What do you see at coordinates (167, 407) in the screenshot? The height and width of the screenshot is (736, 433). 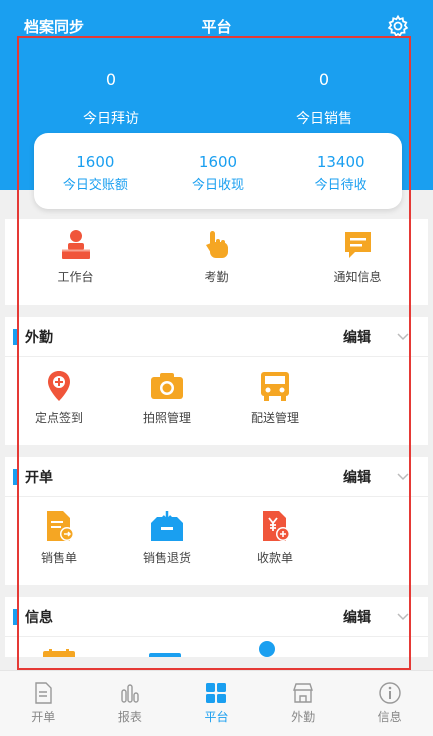 I see `grid-item-photo: 拍照管理` at bounding box center [167, 407].